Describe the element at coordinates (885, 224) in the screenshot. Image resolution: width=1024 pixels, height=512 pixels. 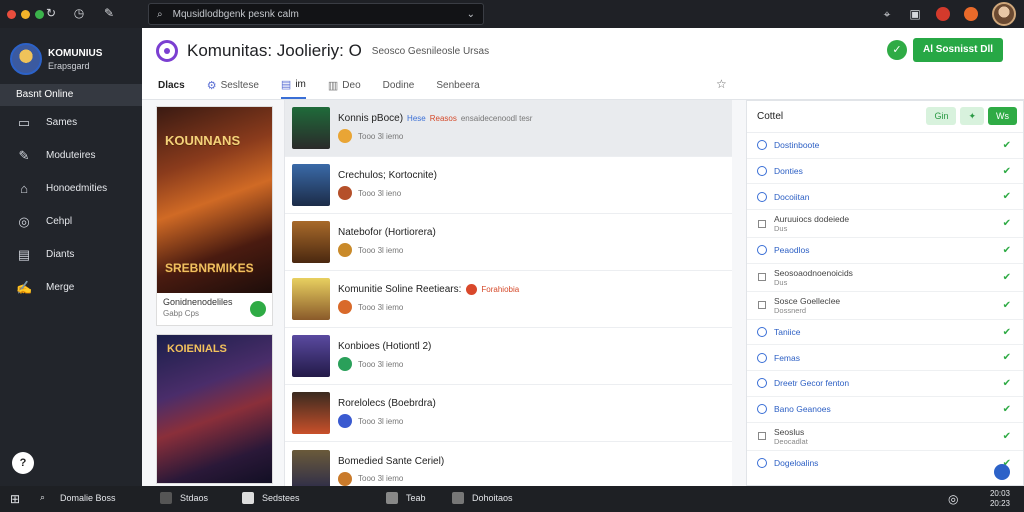
I see `panel-item: Auruuiocs dodeiede Dus ✔` at that location.